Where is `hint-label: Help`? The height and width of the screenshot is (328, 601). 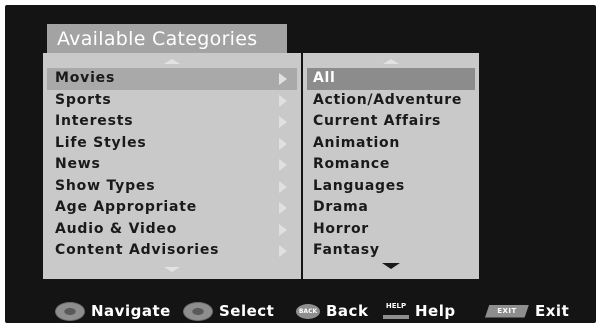
hint-label: Help is located at coordinates (435, 311).